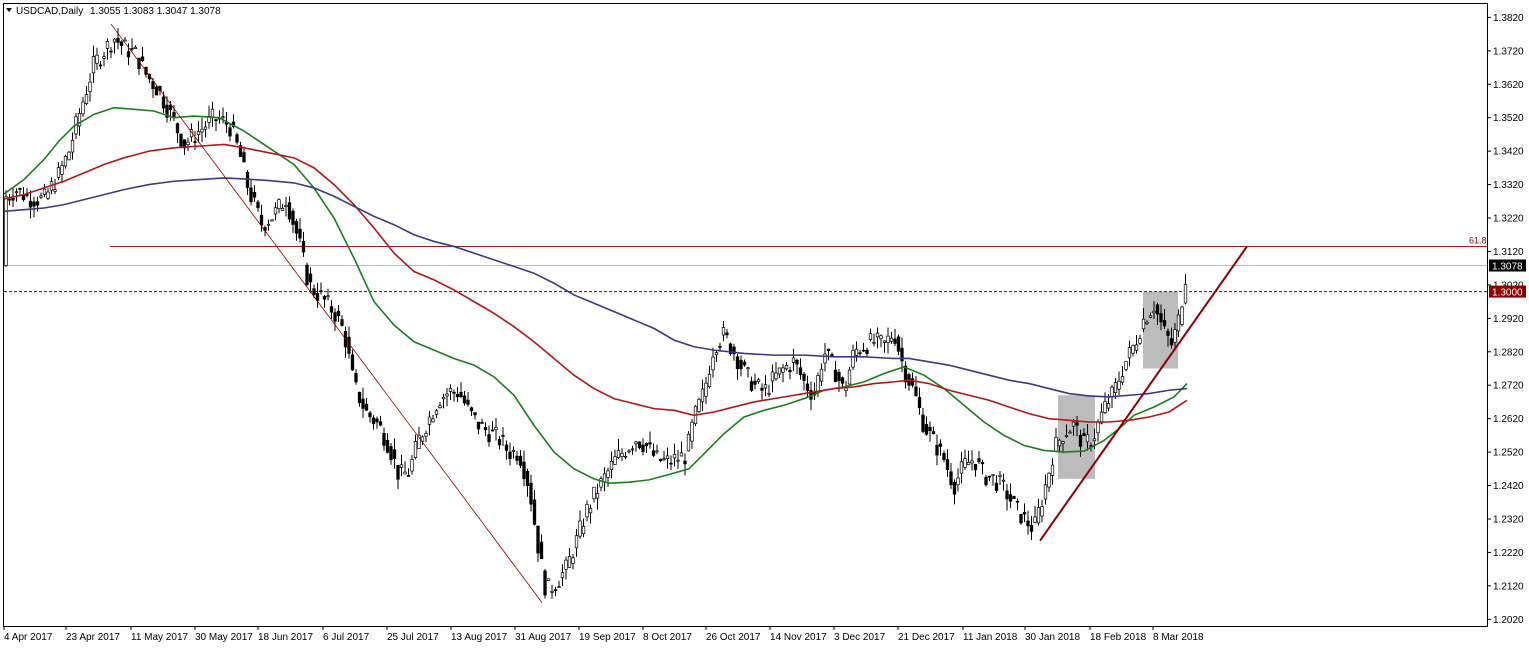  What do you see at coordinates (667, 637) in the screenshot?
I see `x-tick-label: 8 Oct 2017` at bounding box center [667, 637].